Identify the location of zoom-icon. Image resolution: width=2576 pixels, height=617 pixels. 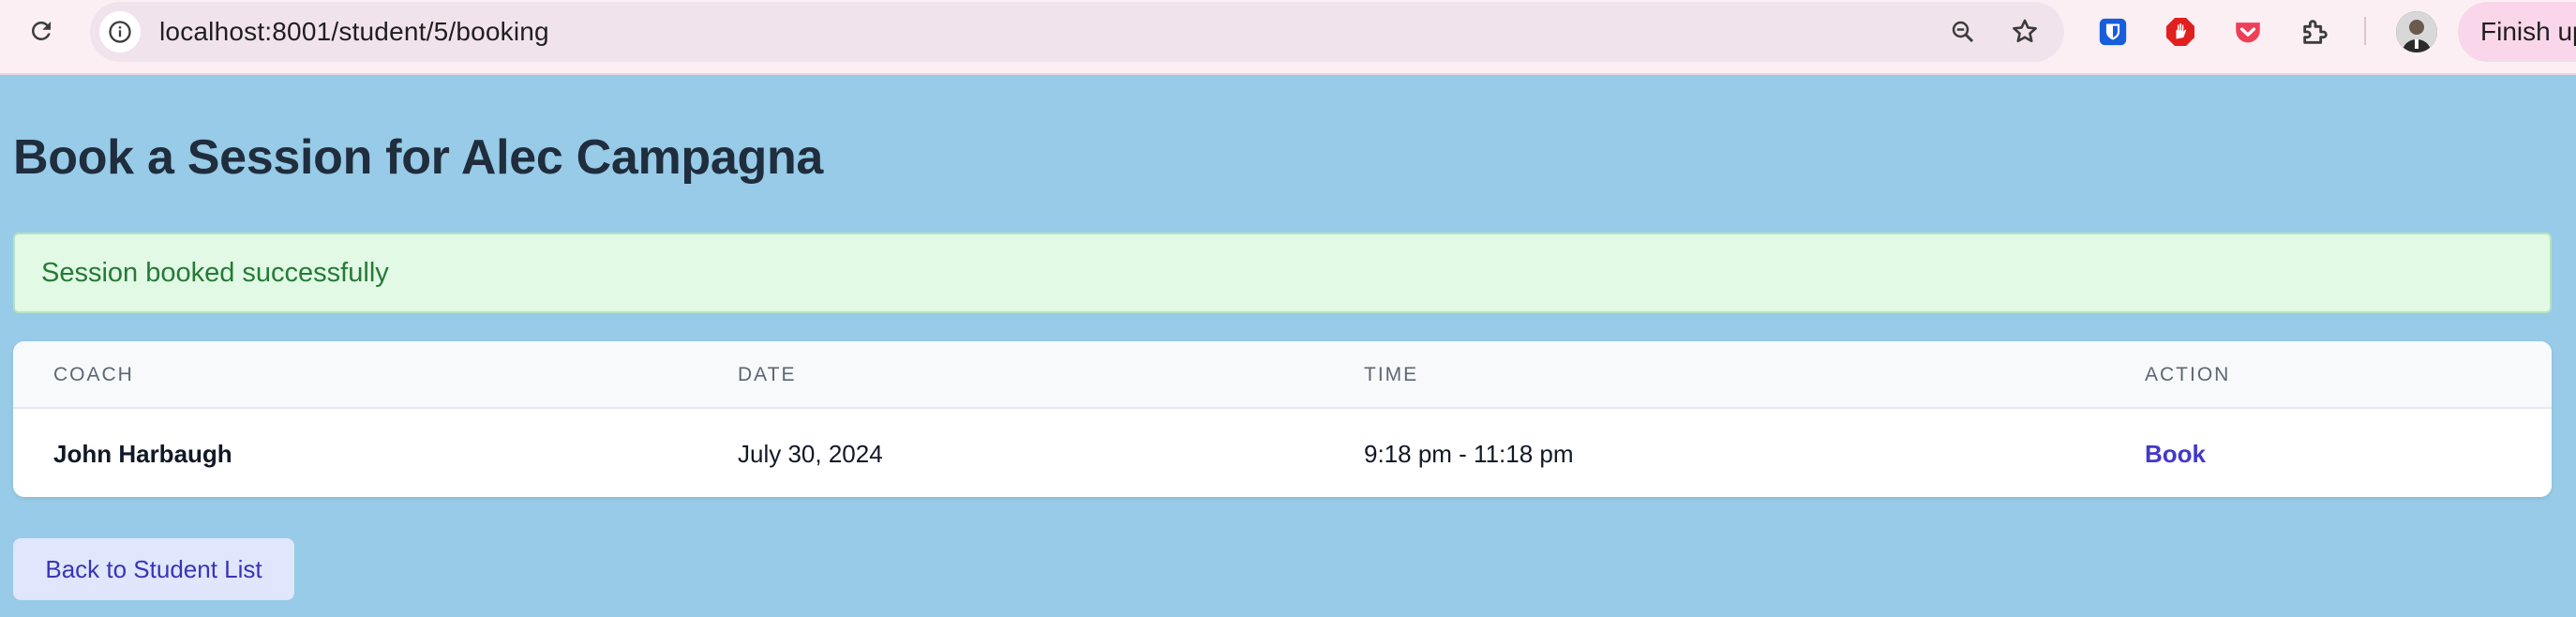
(1963, 31).